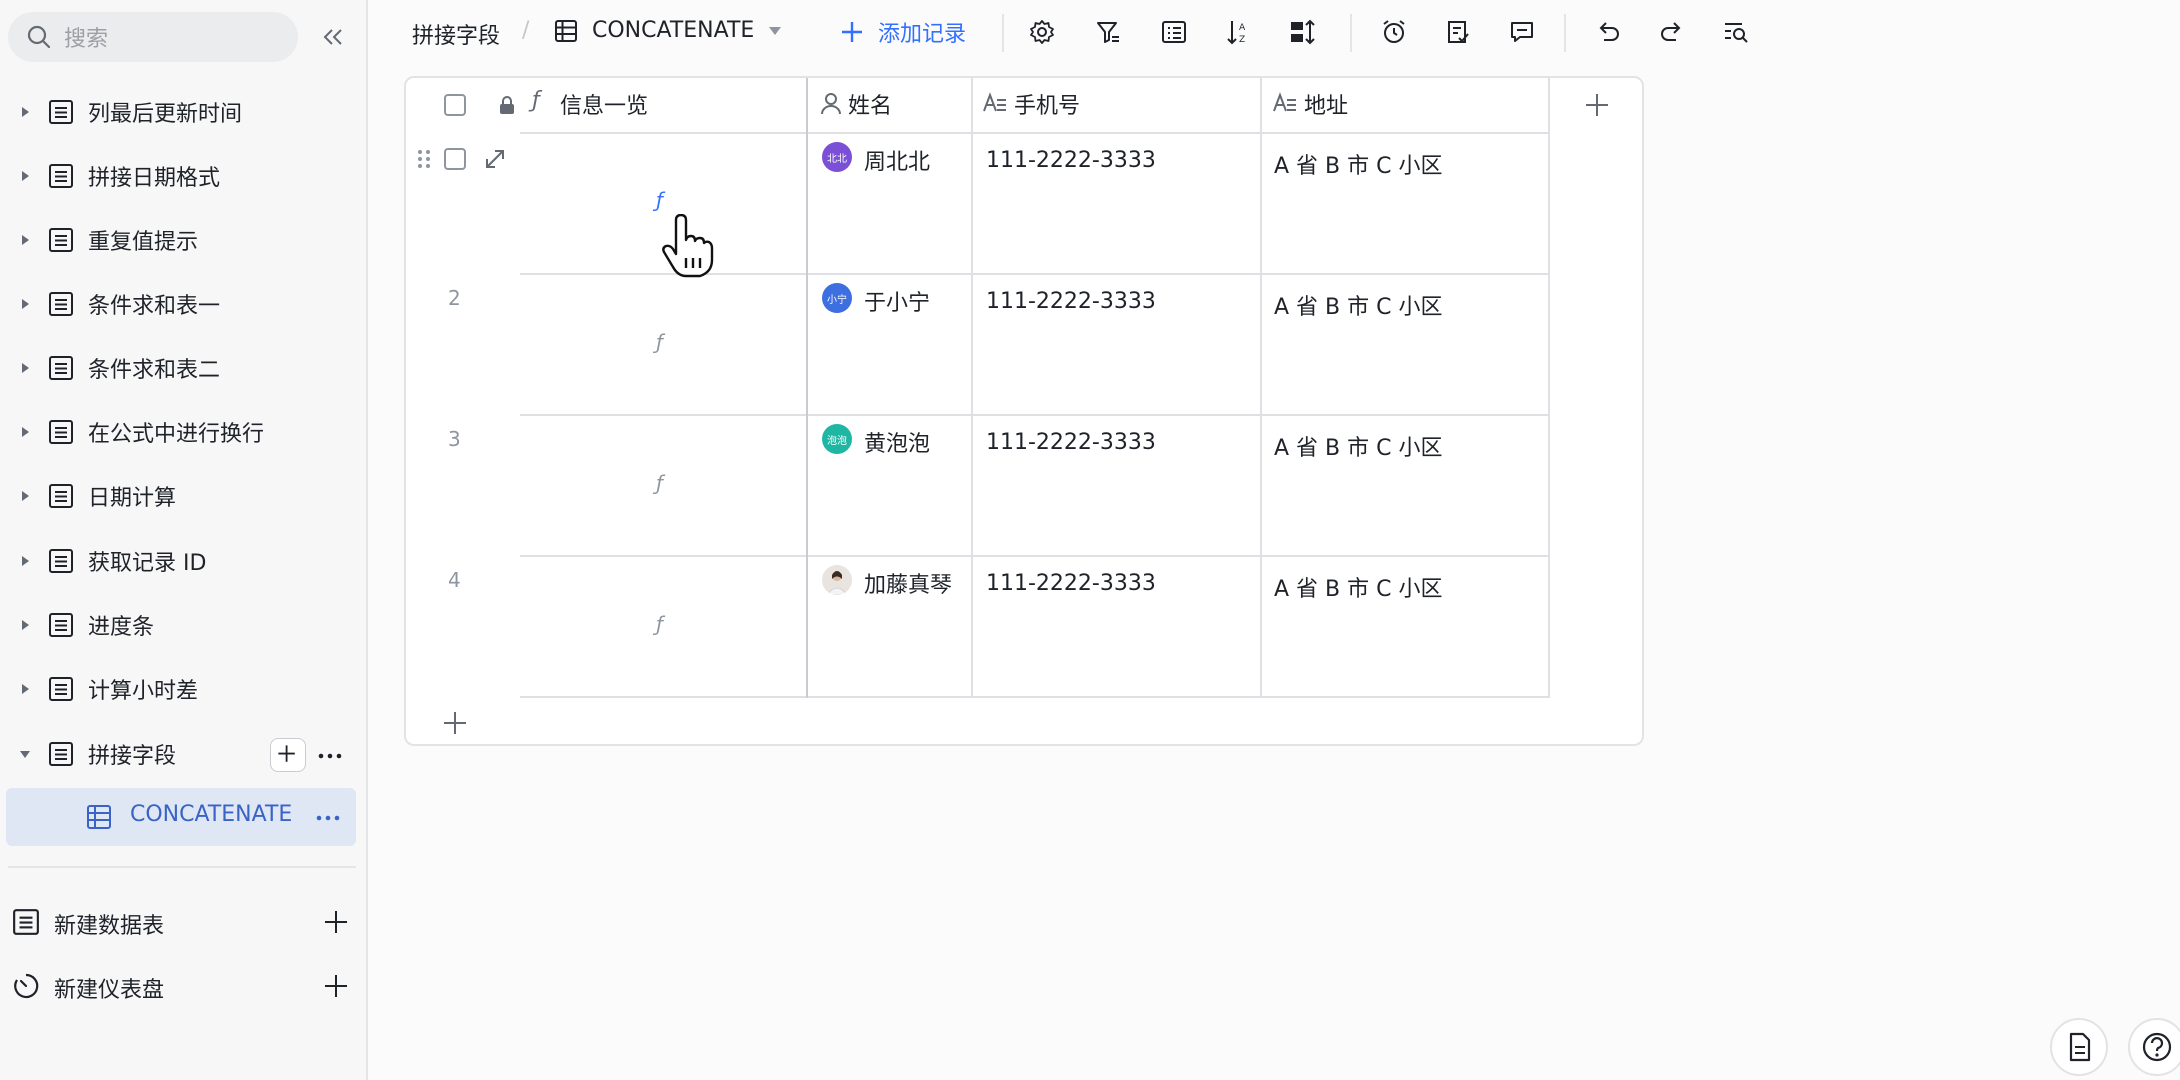 The image size is (2180, 1080). Describe the element at coordinates (121, 627) in the screenshot. I see `sidebar-item-label: 进度条` at that location.